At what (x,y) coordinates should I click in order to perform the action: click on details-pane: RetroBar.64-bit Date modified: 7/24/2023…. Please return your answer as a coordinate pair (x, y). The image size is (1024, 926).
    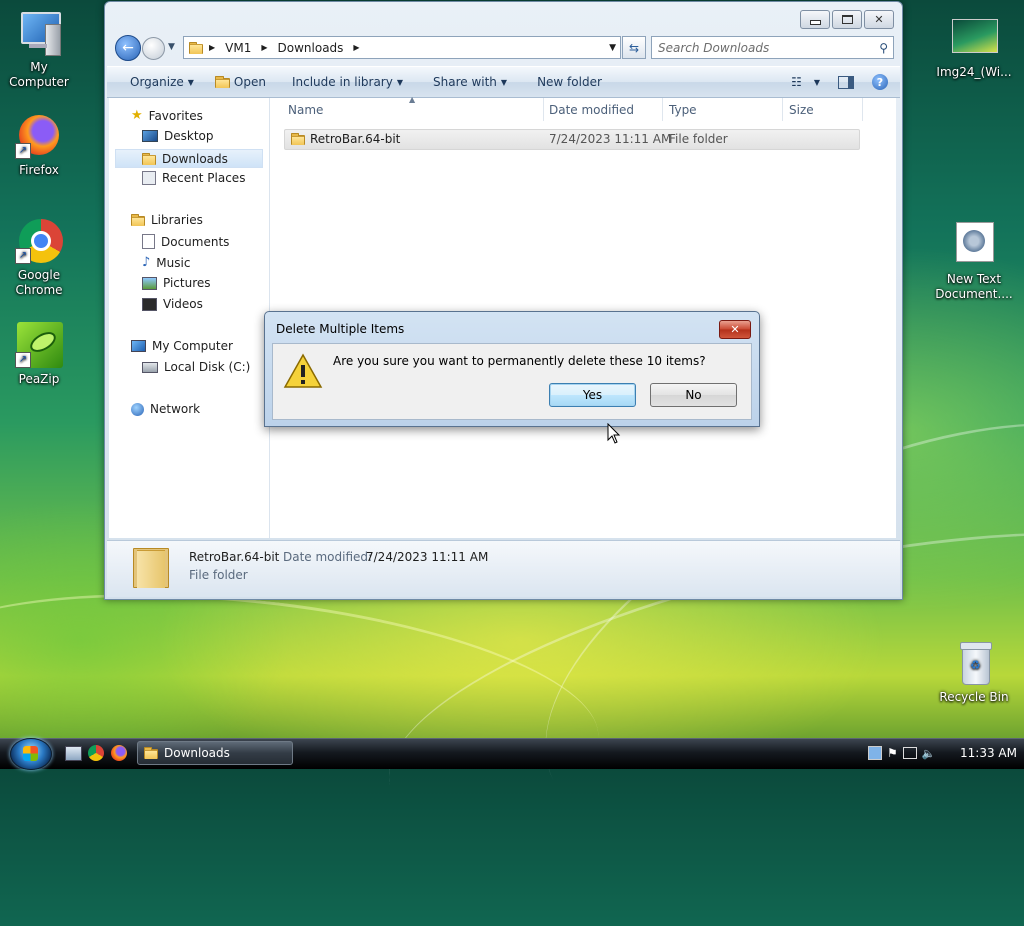
    Looking at the image, I should click on (503, 568).